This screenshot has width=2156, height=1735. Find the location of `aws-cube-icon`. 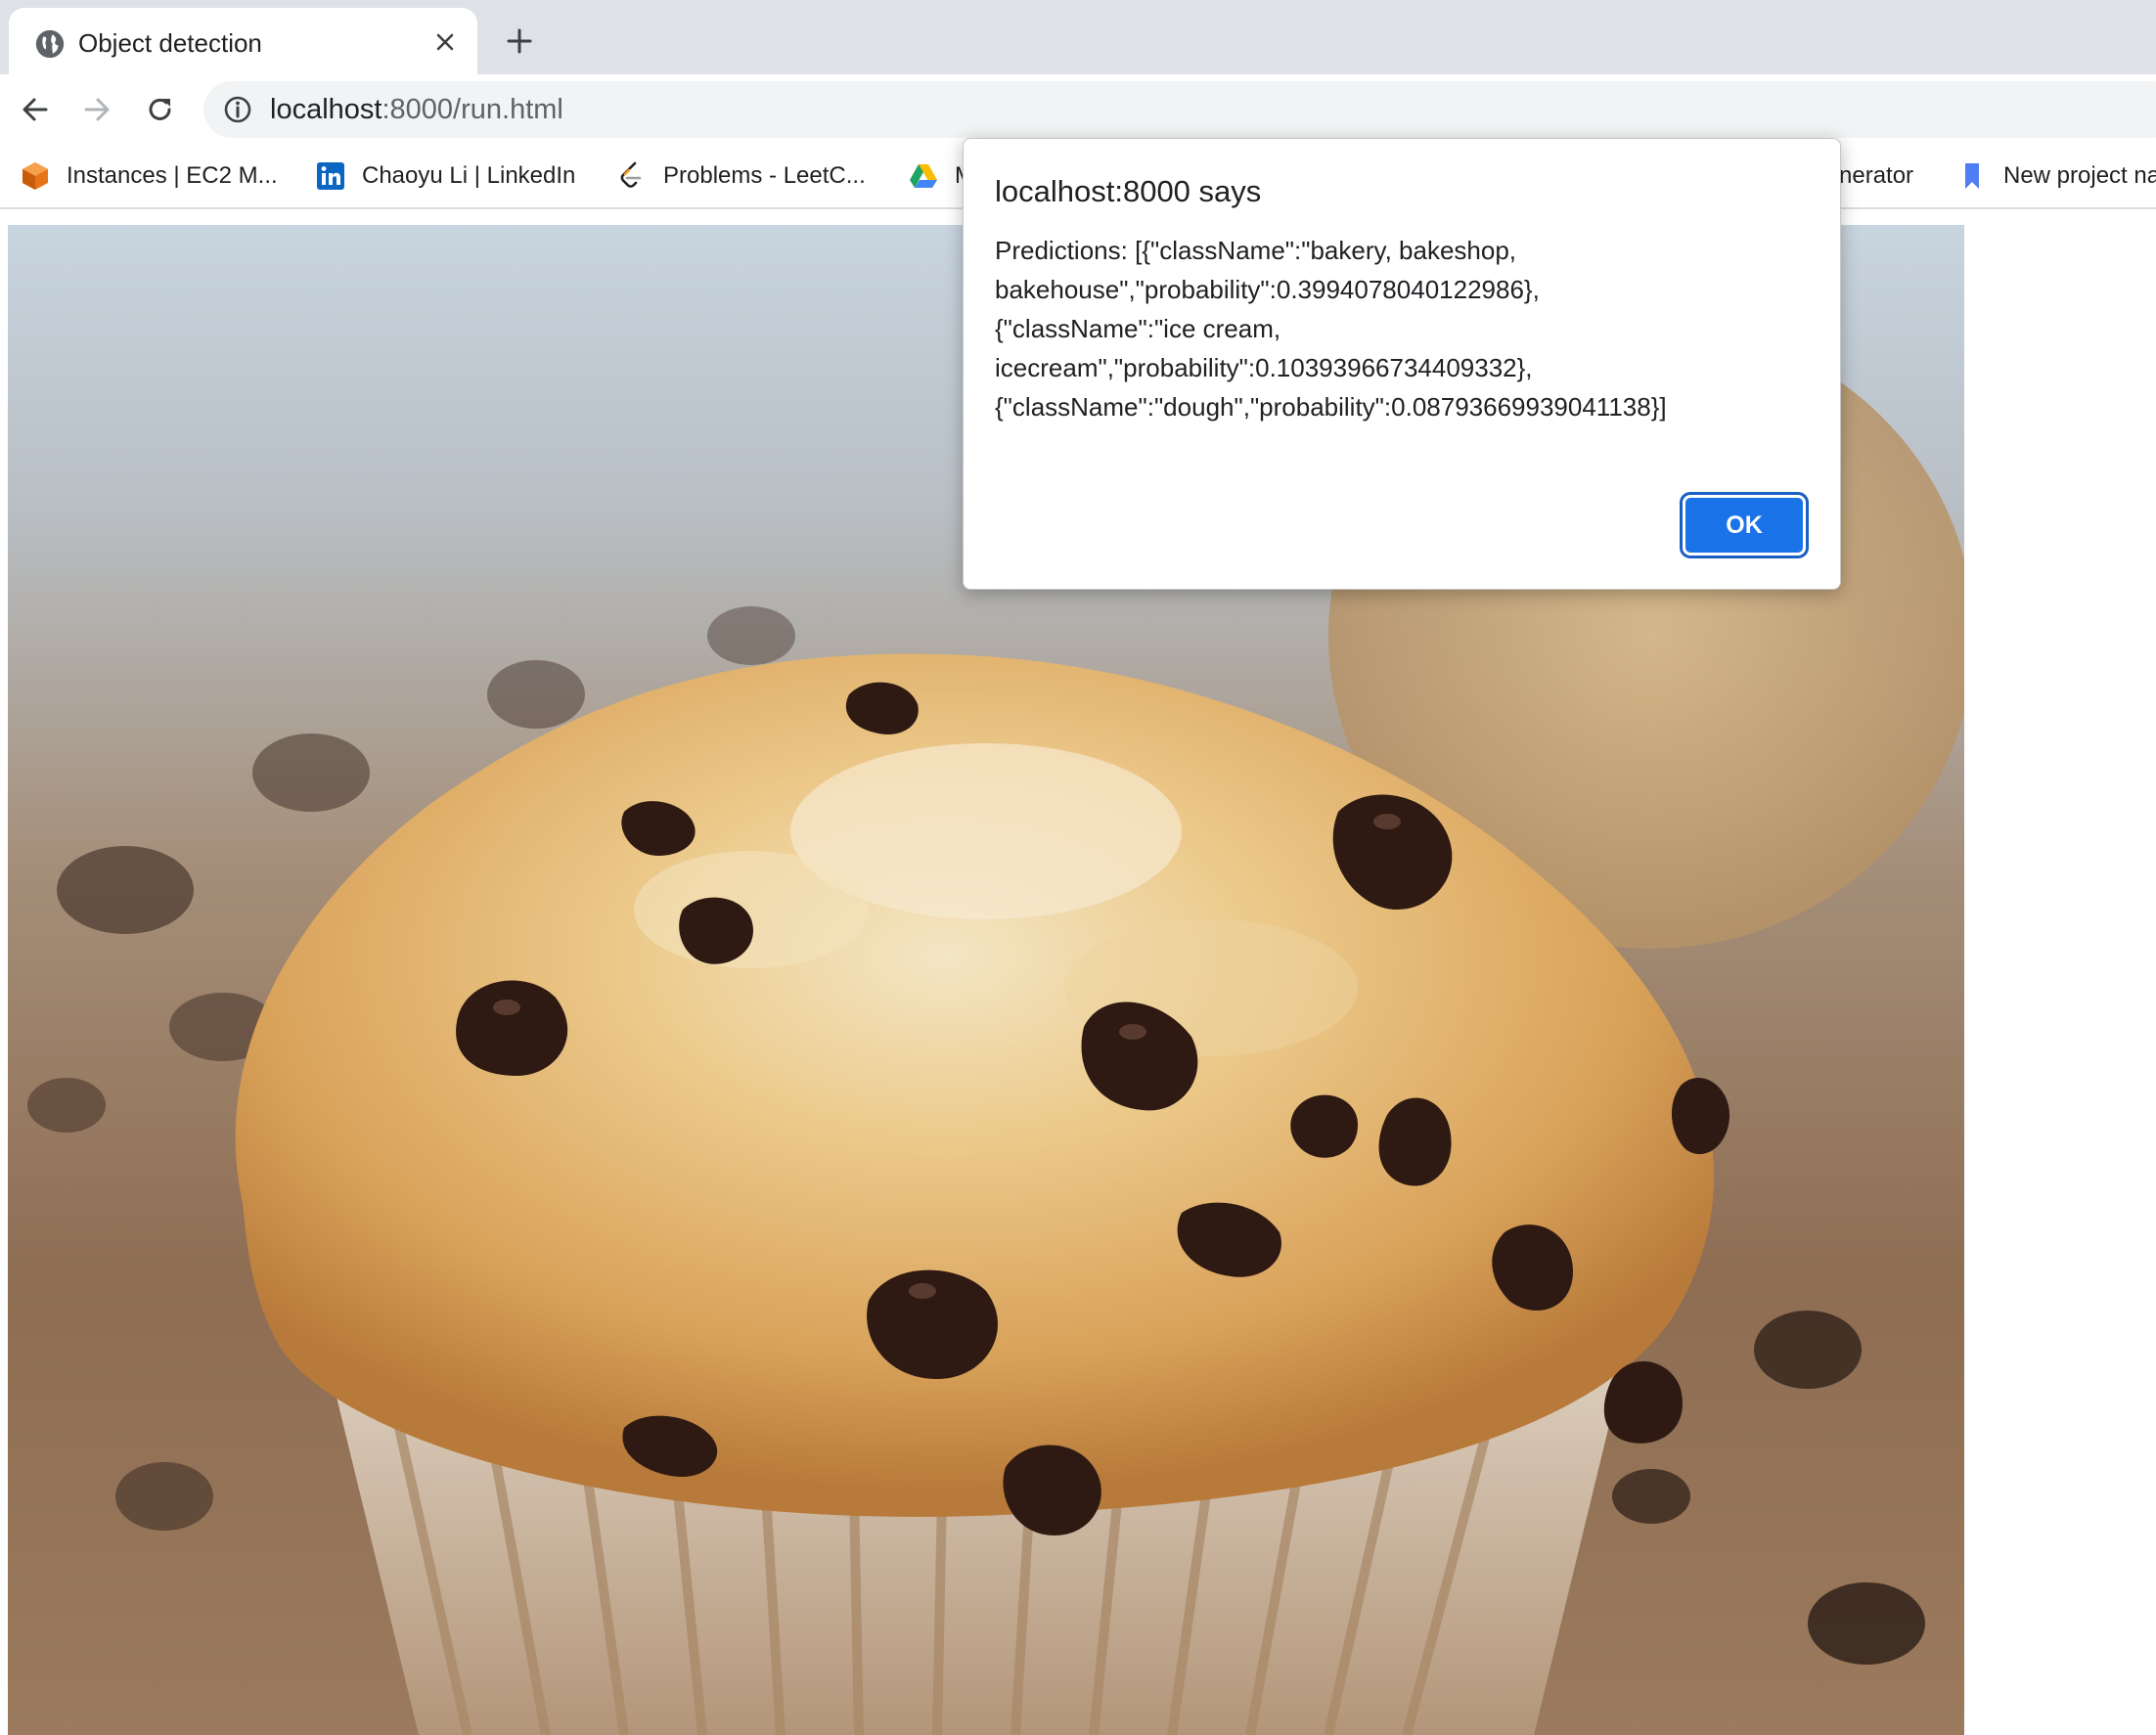

aws-cube-icon is located at coordinates (35, 176).